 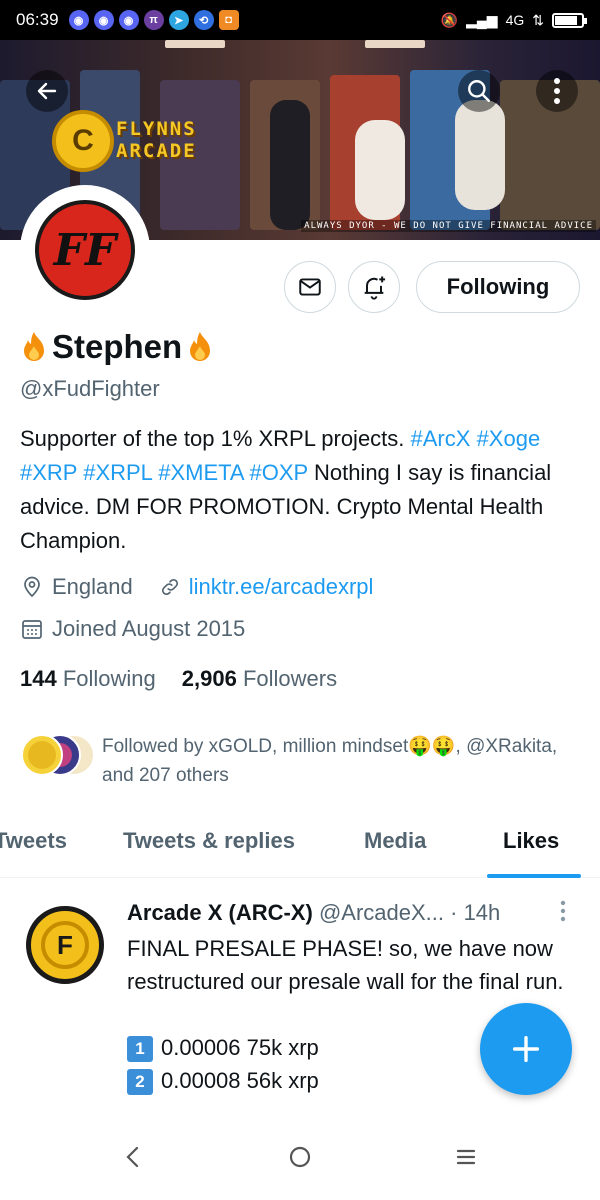 What do you see at coordinates (65, 945) in the screenshot?
I see `tweet-author-avatar: F` at bounding box center [65, 945].